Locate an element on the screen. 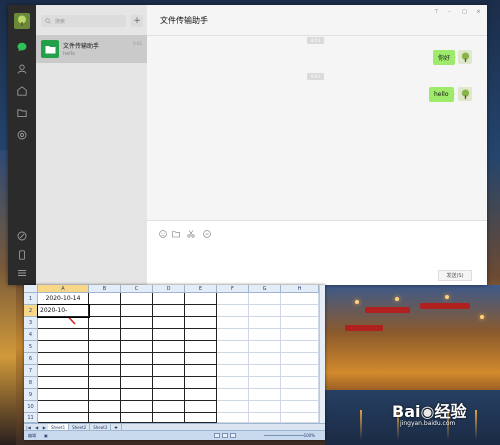  select-all-corner is located at coordinates (31, 289).